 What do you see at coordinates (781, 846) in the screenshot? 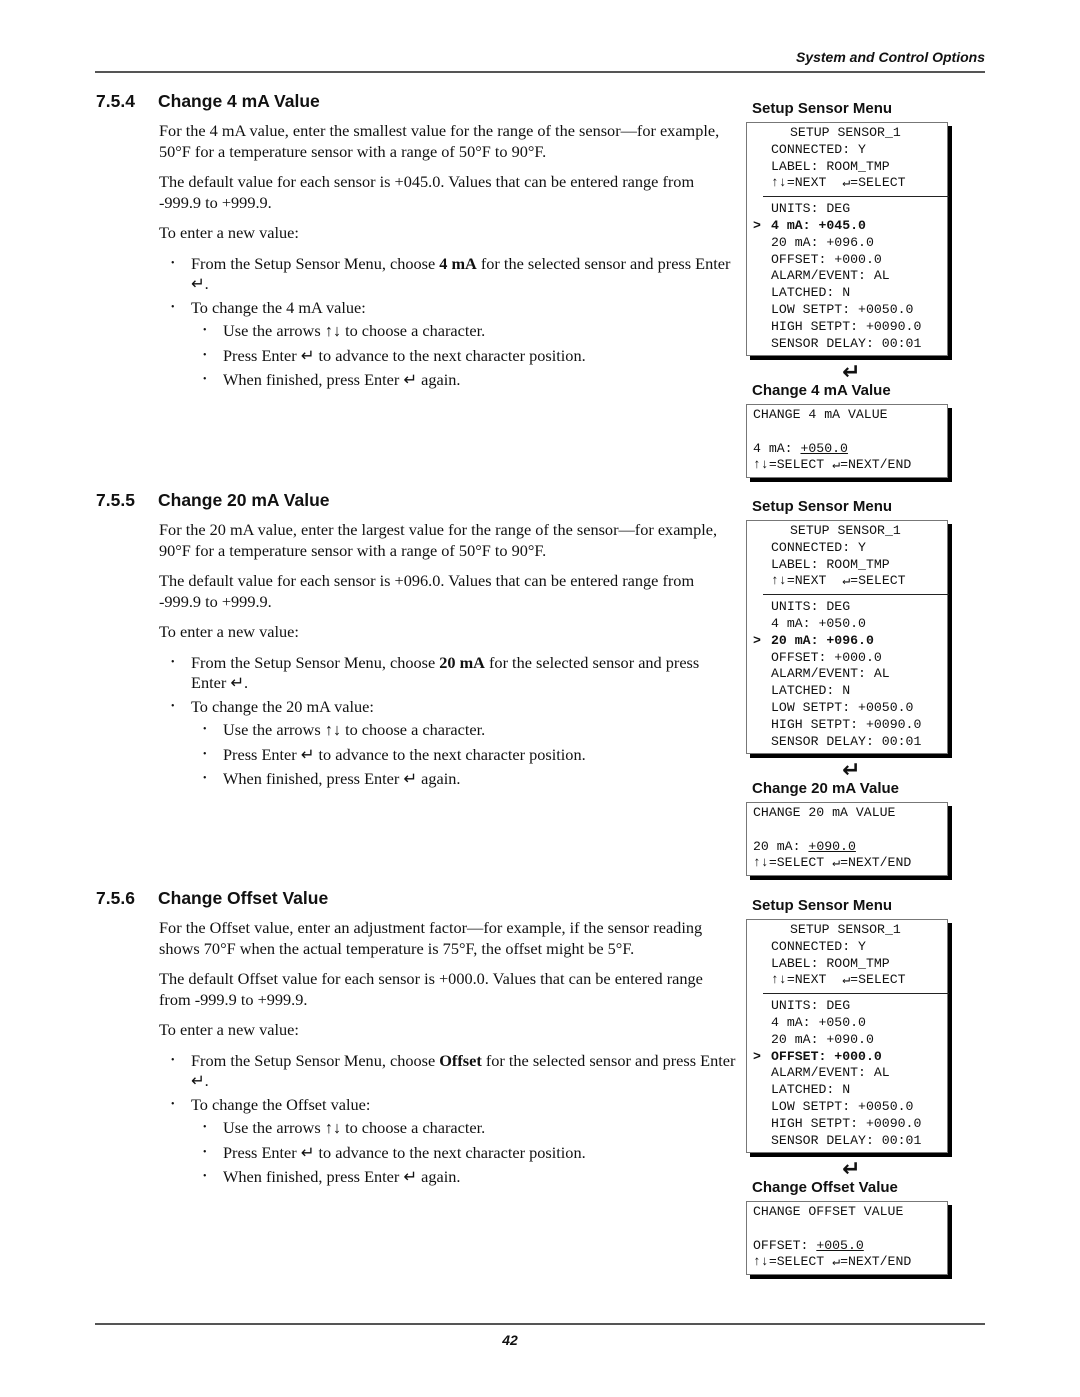
I see `value-field-label: 20 mA:` at bounding box center [781, 846].